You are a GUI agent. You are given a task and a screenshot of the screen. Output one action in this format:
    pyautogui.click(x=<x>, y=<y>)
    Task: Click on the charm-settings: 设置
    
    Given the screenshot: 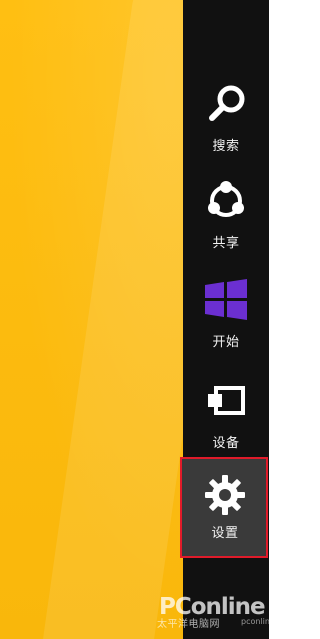 What is the action you would take?
    pyautogui.click(x=224, y=507)
    